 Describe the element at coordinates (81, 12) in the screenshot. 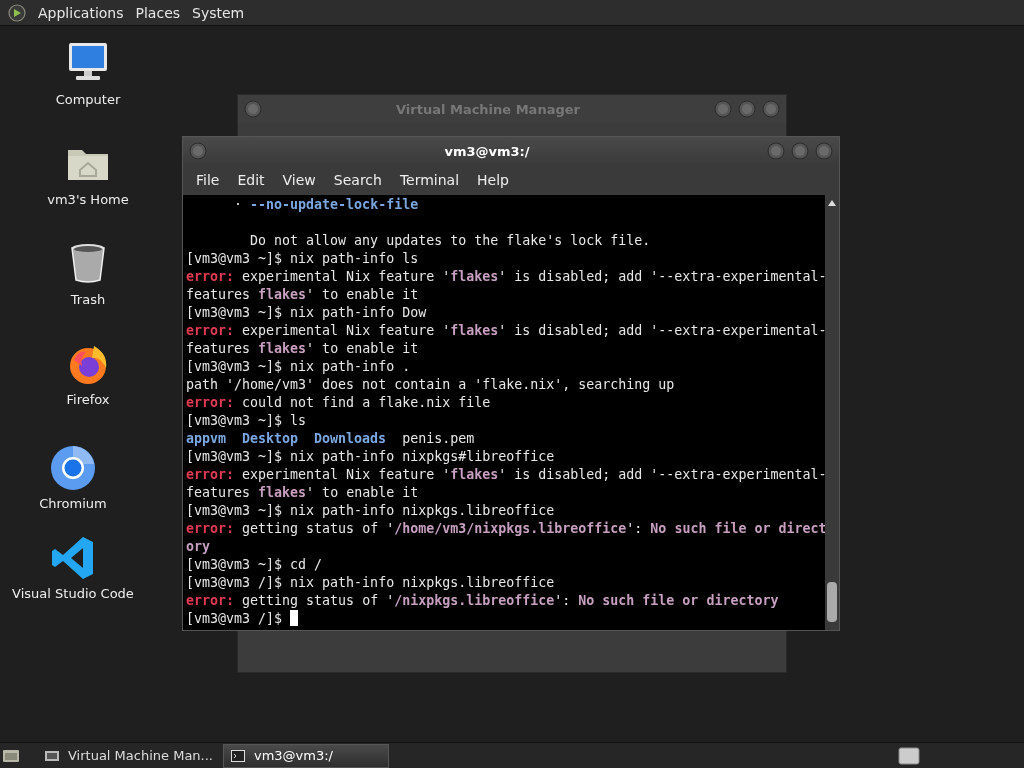

I see `menu-item: Applications` at that location.